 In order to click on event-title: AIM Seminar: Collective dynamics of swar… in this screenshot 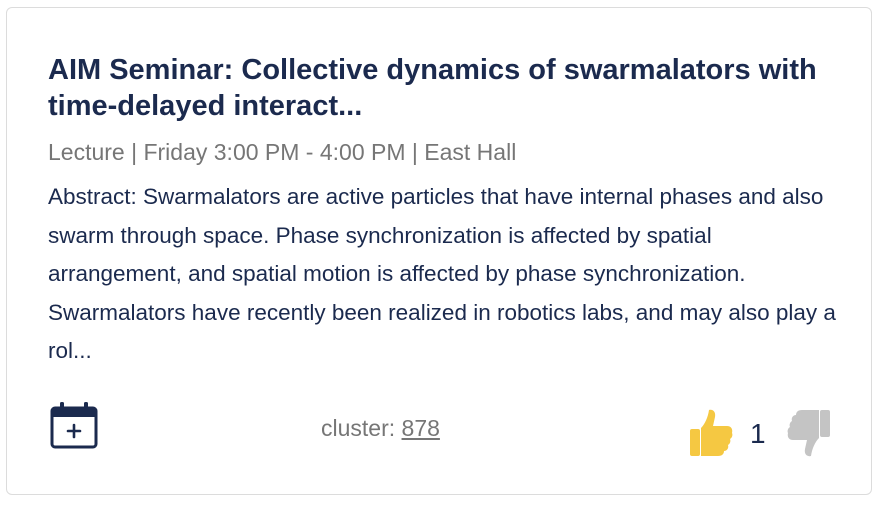, I will do `click(443, 88)`.